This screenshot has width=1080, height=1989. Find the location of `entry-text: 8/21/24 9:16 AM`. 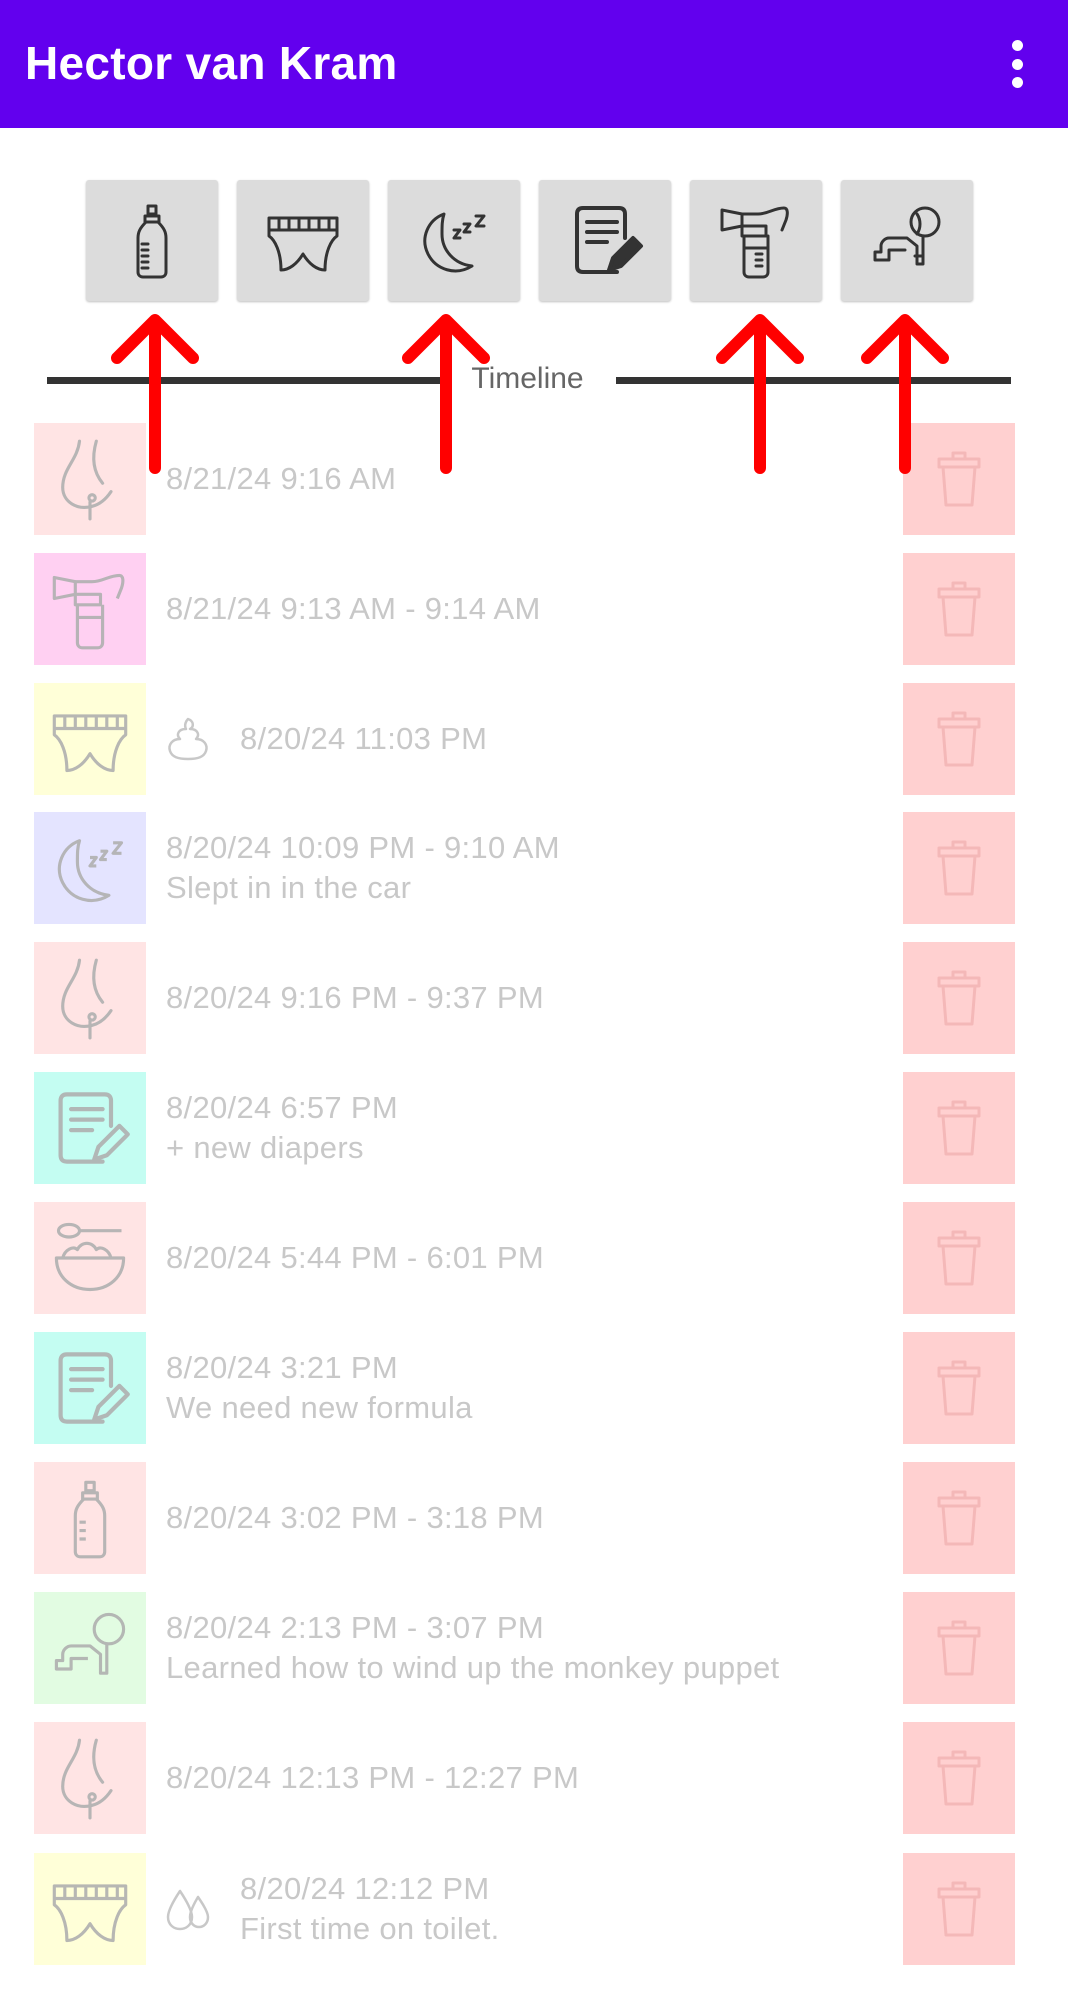

entry-text: 8/21/24 9:16 AM is located at coordinates (281, 479).